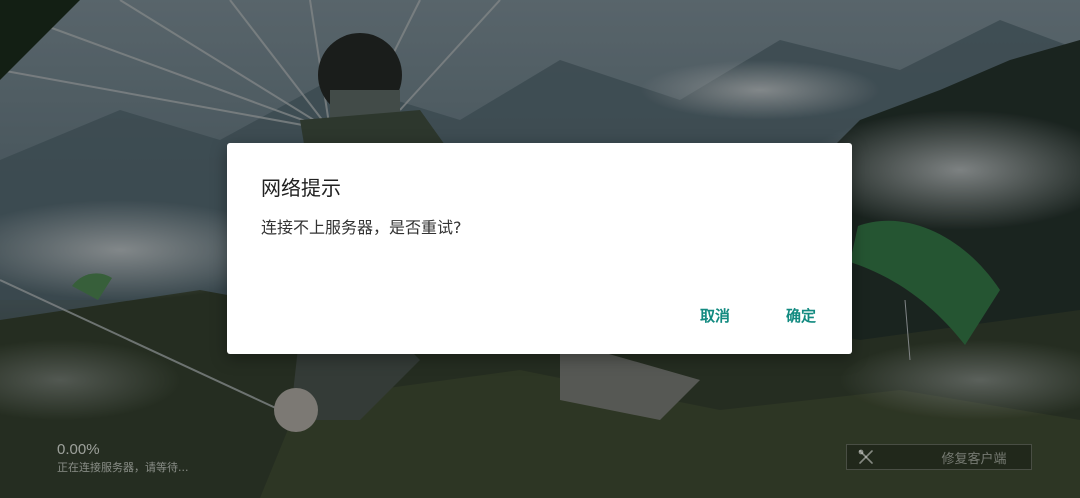 The height and width of the screenshot is (498, 1080). What do you see at coordinates (715, 315) in the screenshot?
I see `cancel-button: 取消` at bounding box center [715, 315].